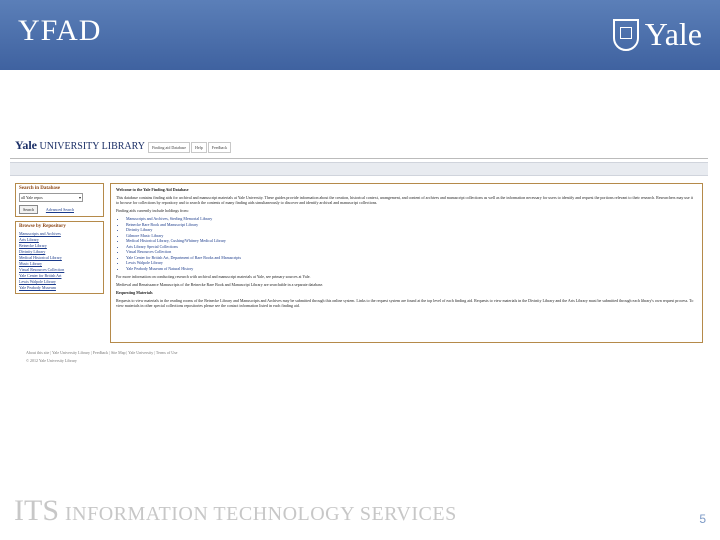 The image size is (720, 540). I want to click on its-logo: ITS, so click(36, 510).